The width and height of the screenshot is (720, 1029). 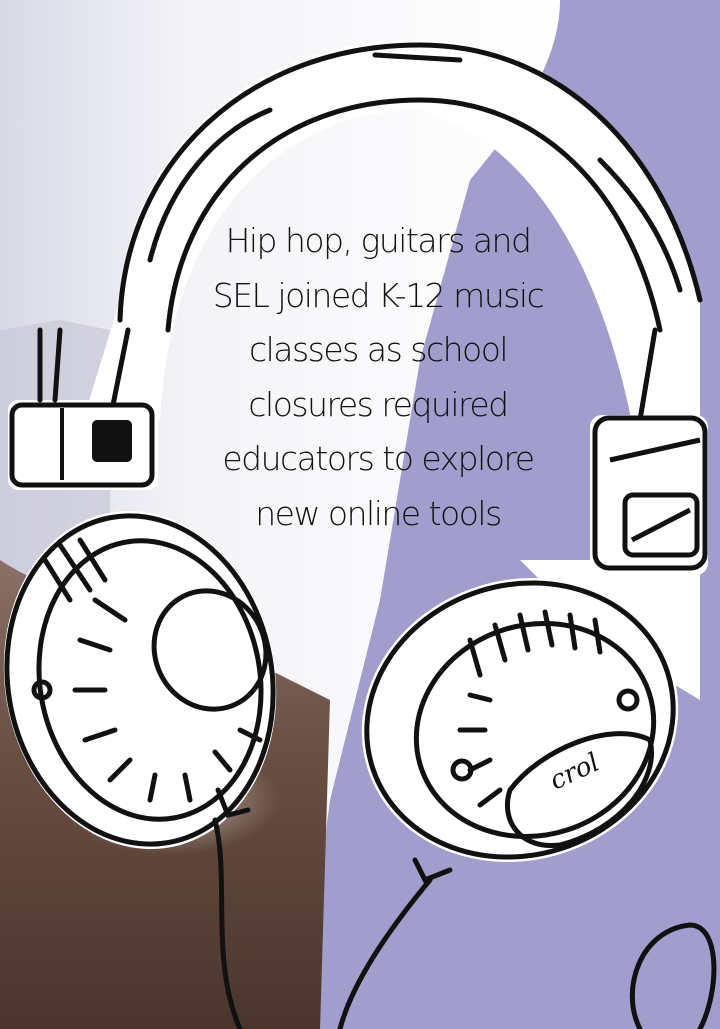 What do you see at coordinates (378, 295) in the screenshot?
I see `headline-line: SEL joined K-12 music` at bounding box center [378, 295].